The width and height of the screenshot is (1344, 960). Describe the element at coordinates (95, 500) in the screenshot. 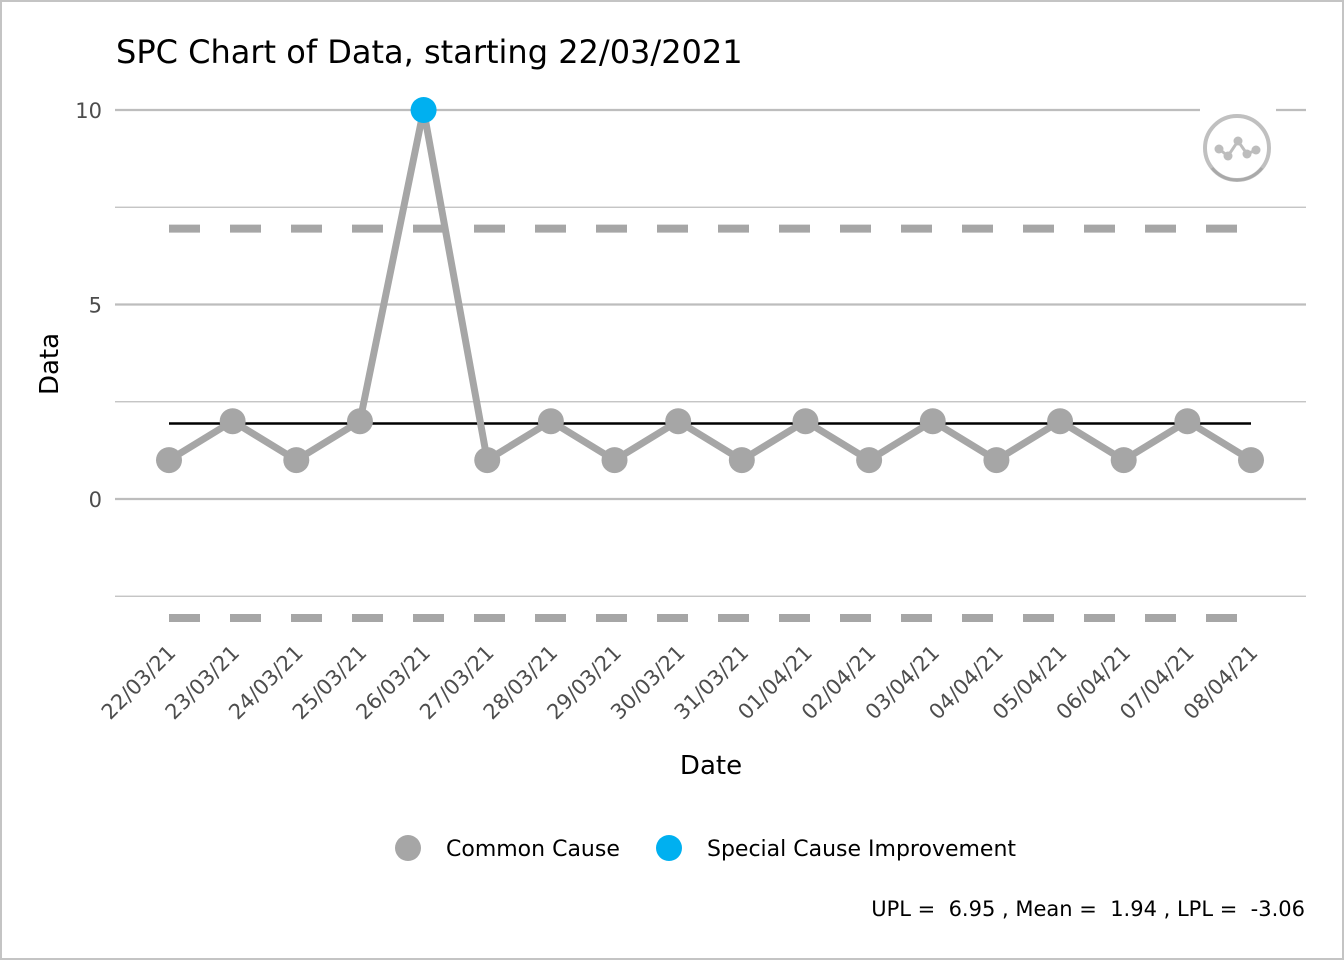

I see `y-tick-label: 0` at that location.